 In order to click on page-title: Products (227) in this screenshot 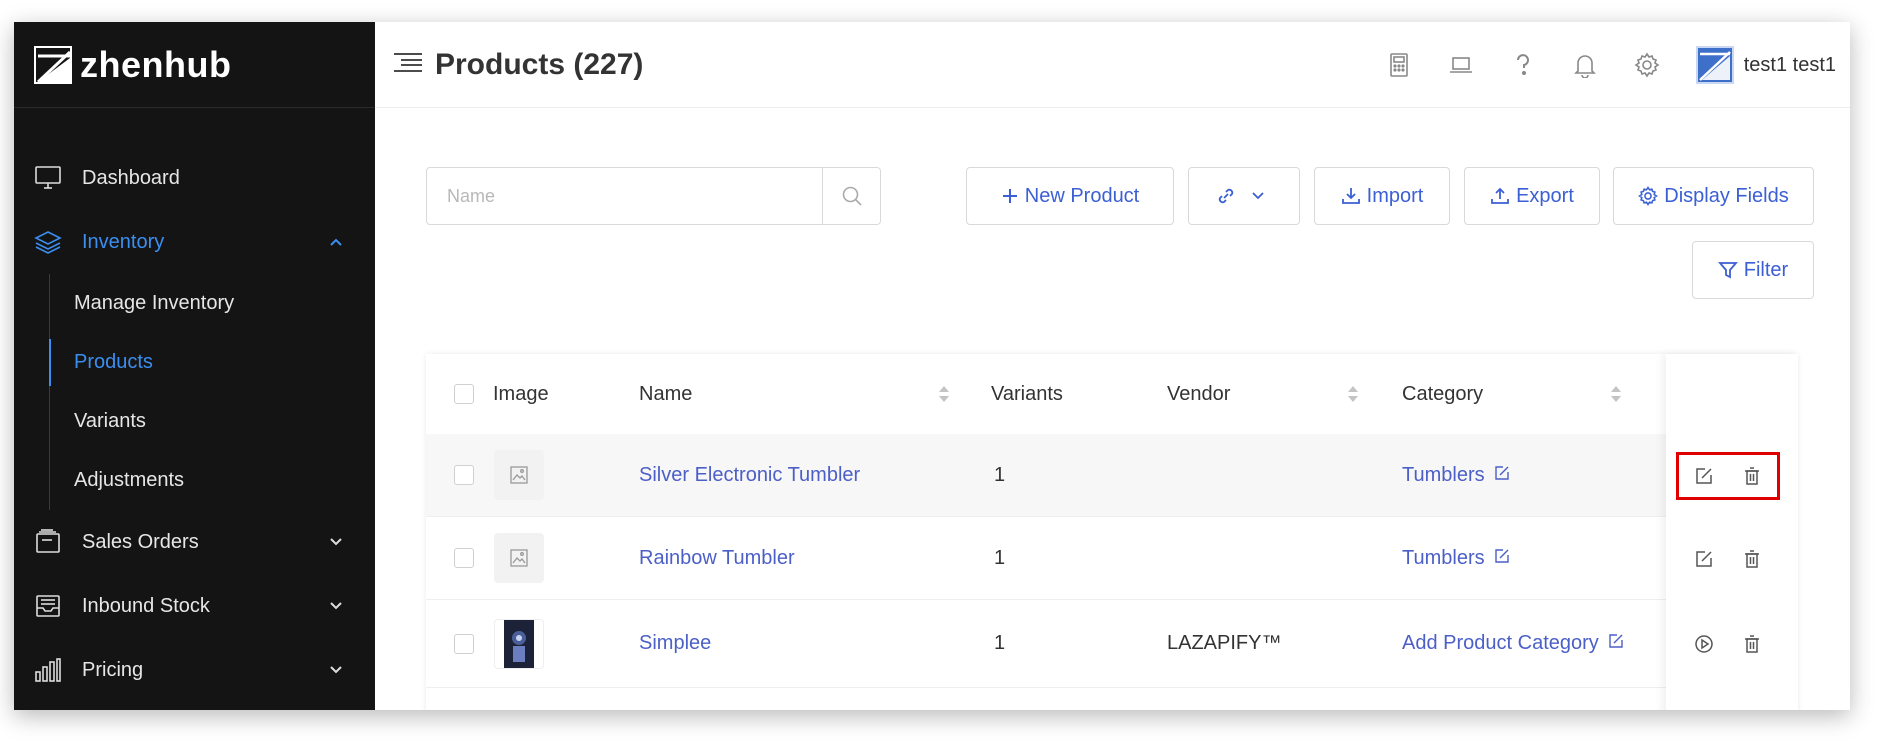, I will do `click(539, 64)`.